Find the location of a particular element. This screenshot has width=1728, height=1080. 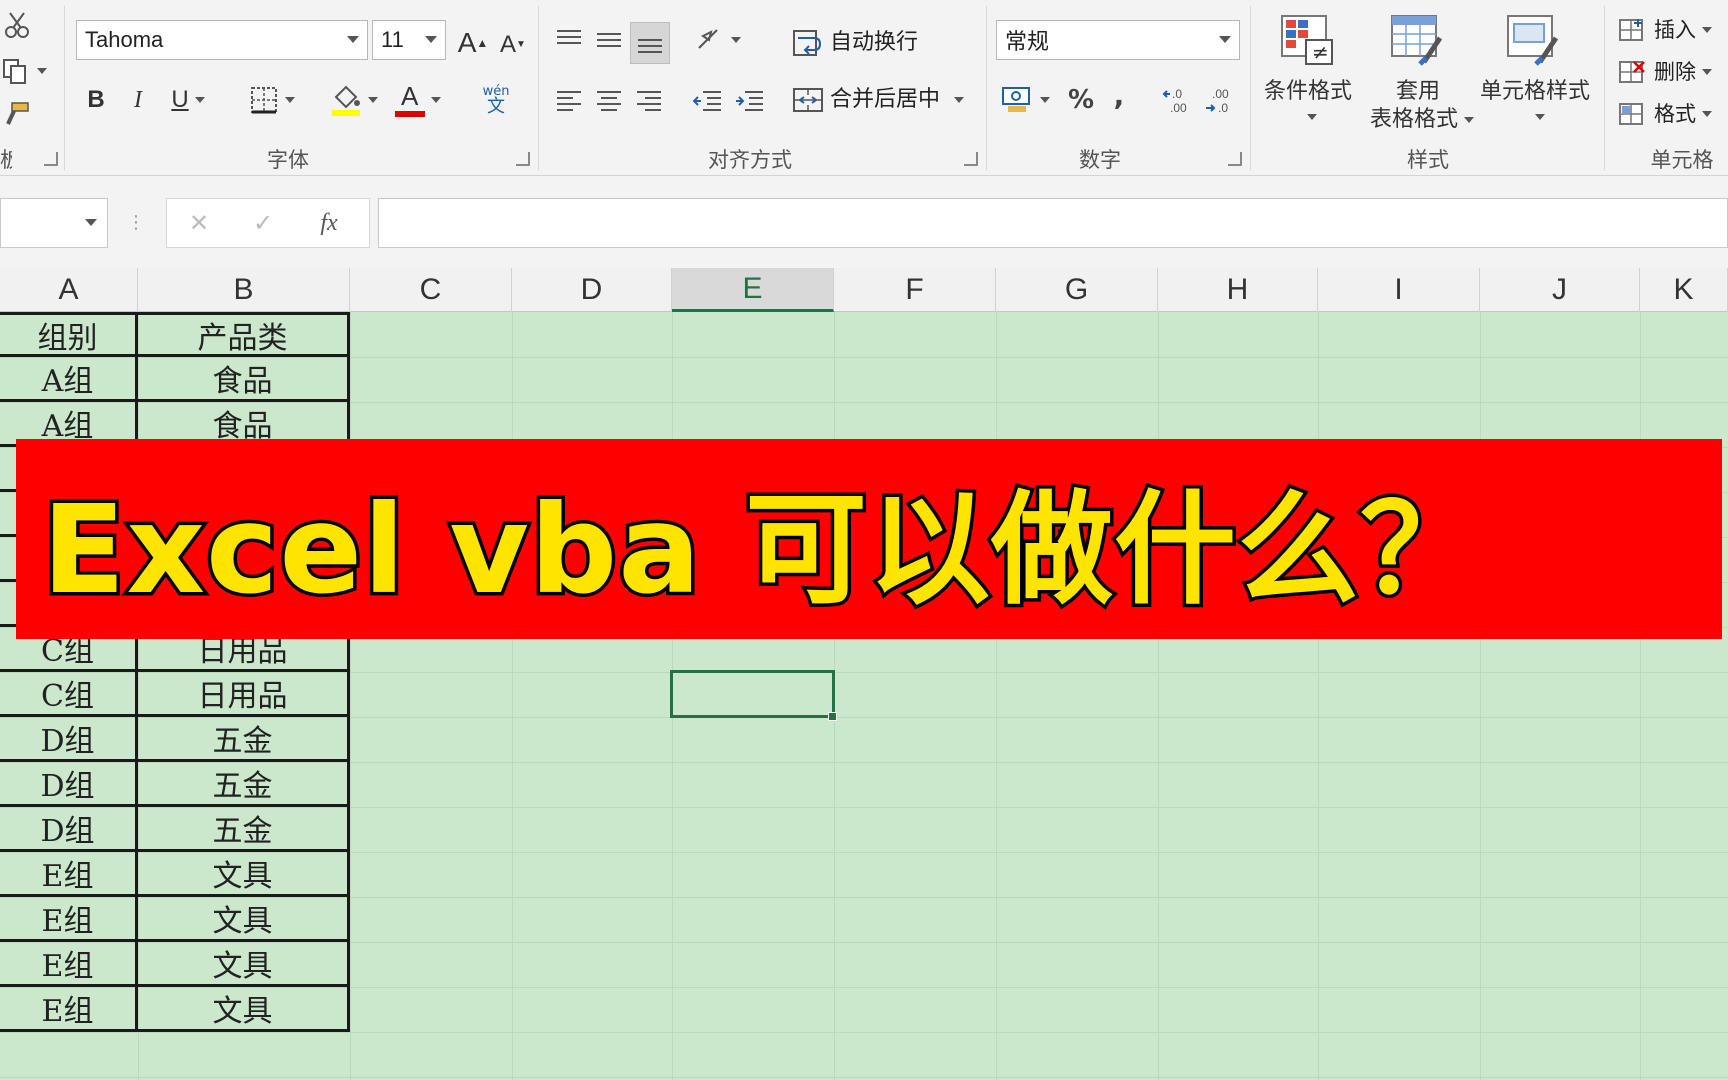

selected-cell is located at coordinates (752, 694).